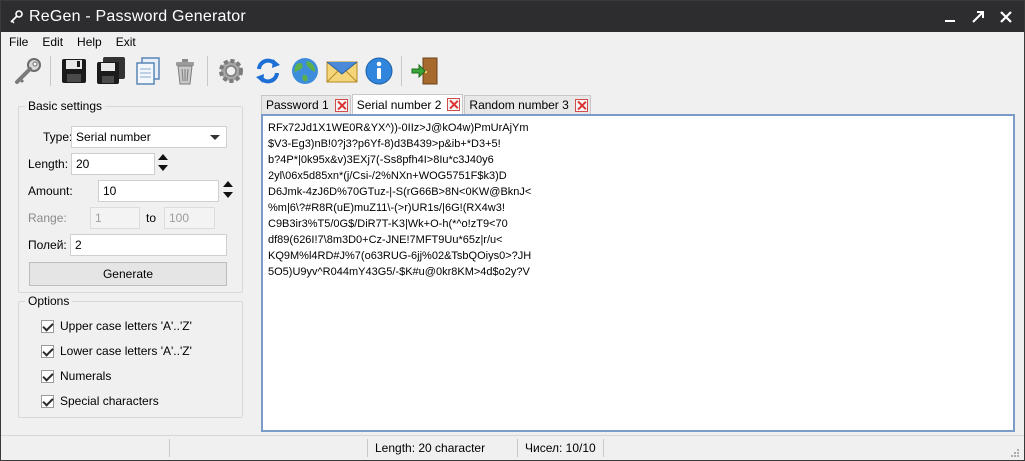 Image resolution: width=1025 pixels, height=461 pixels. I want to click on options-title: Options, so click(49, 301).